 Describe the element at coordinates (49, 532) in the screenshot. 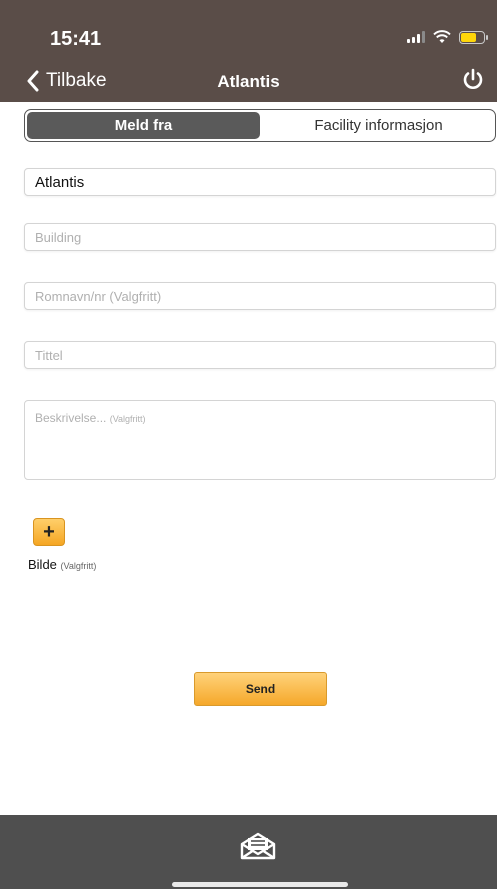

I see `add-image-button: +` at that location.